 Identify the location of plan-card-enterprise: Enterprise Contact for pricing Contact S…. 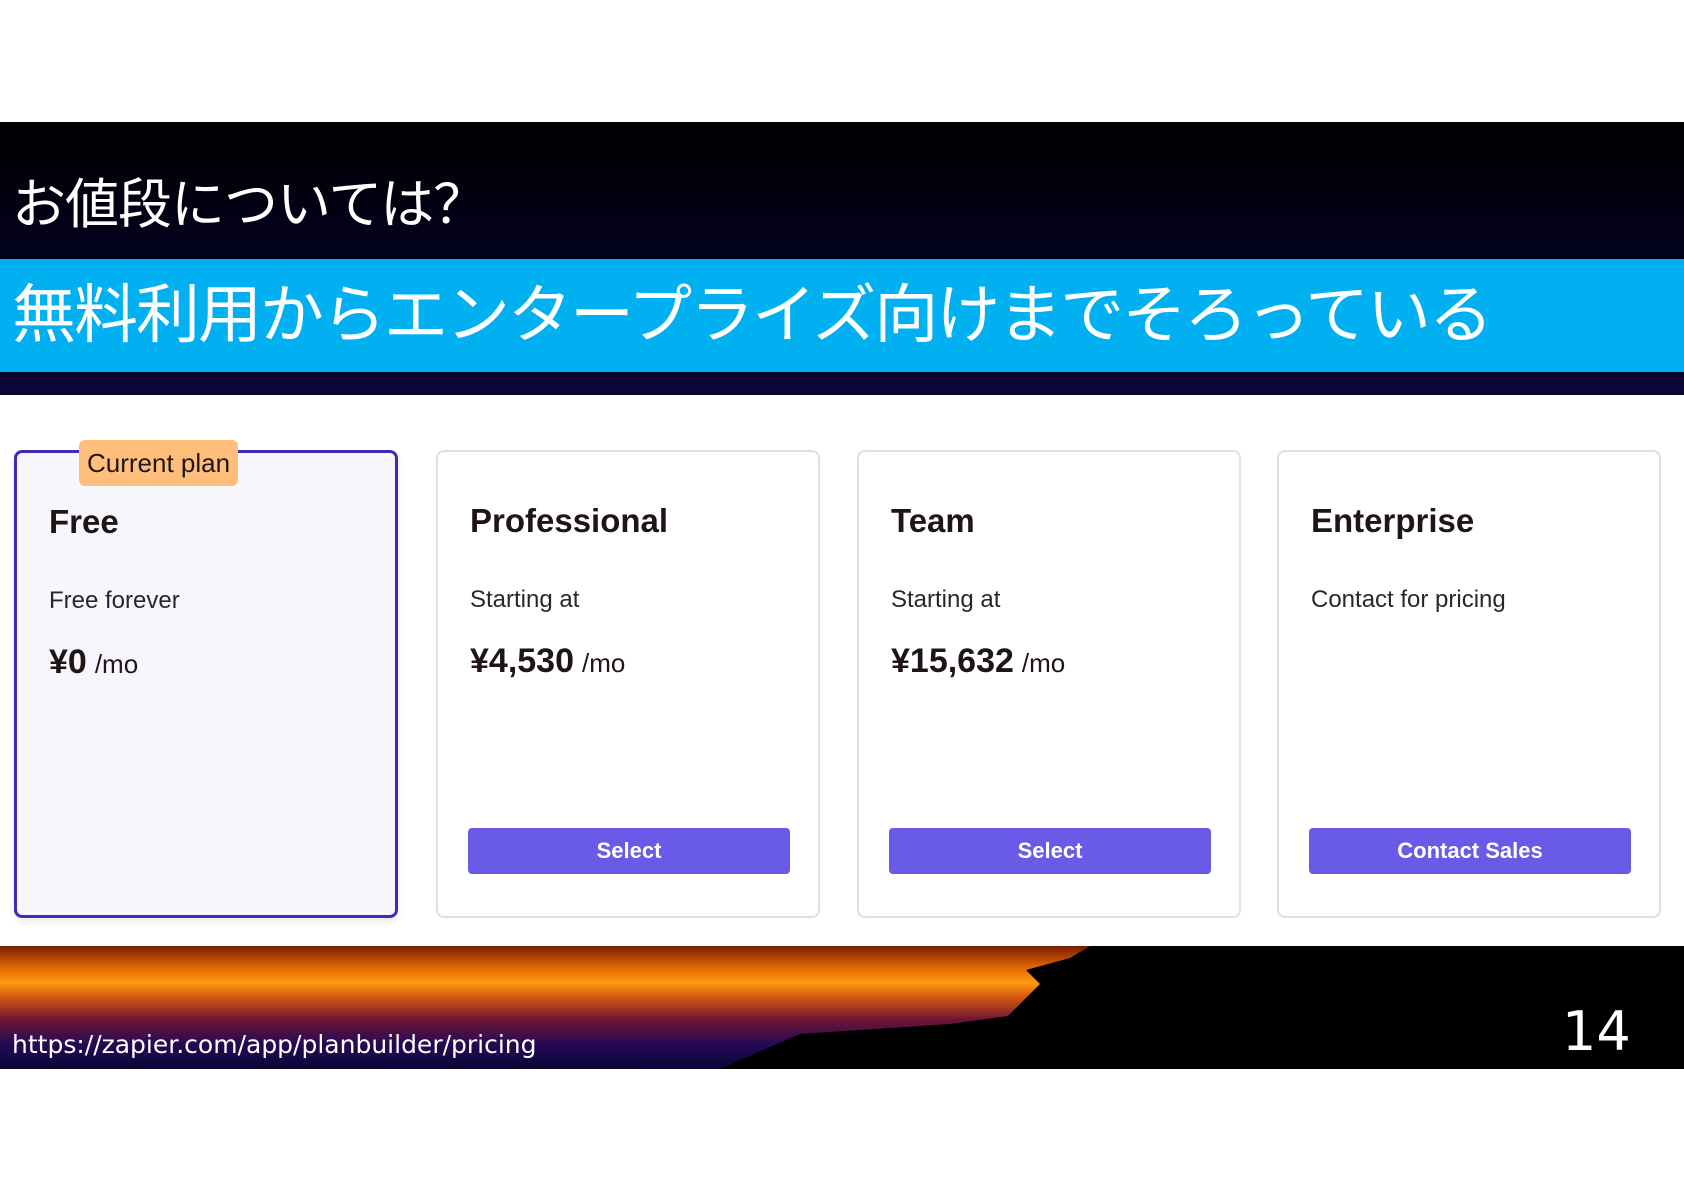
(1469, 684).